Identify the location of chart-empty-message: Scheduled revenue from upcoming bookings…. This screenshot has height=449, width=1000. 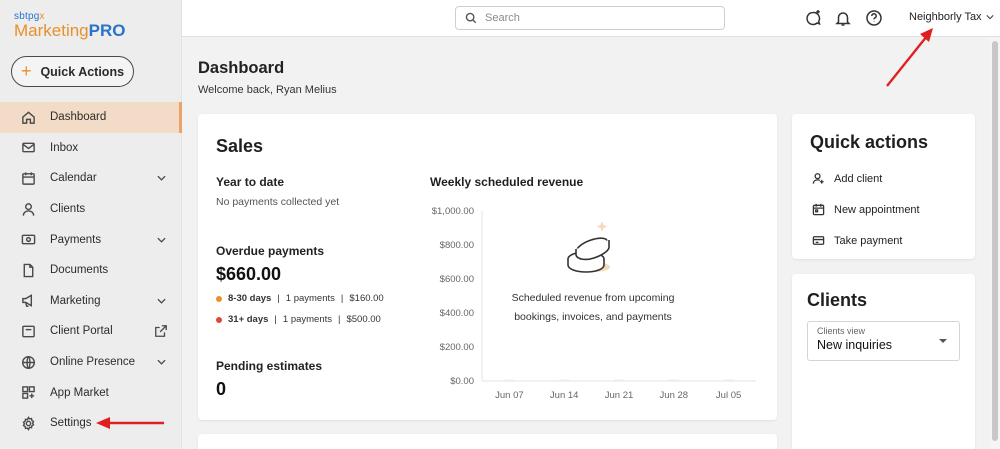
(593, 307).